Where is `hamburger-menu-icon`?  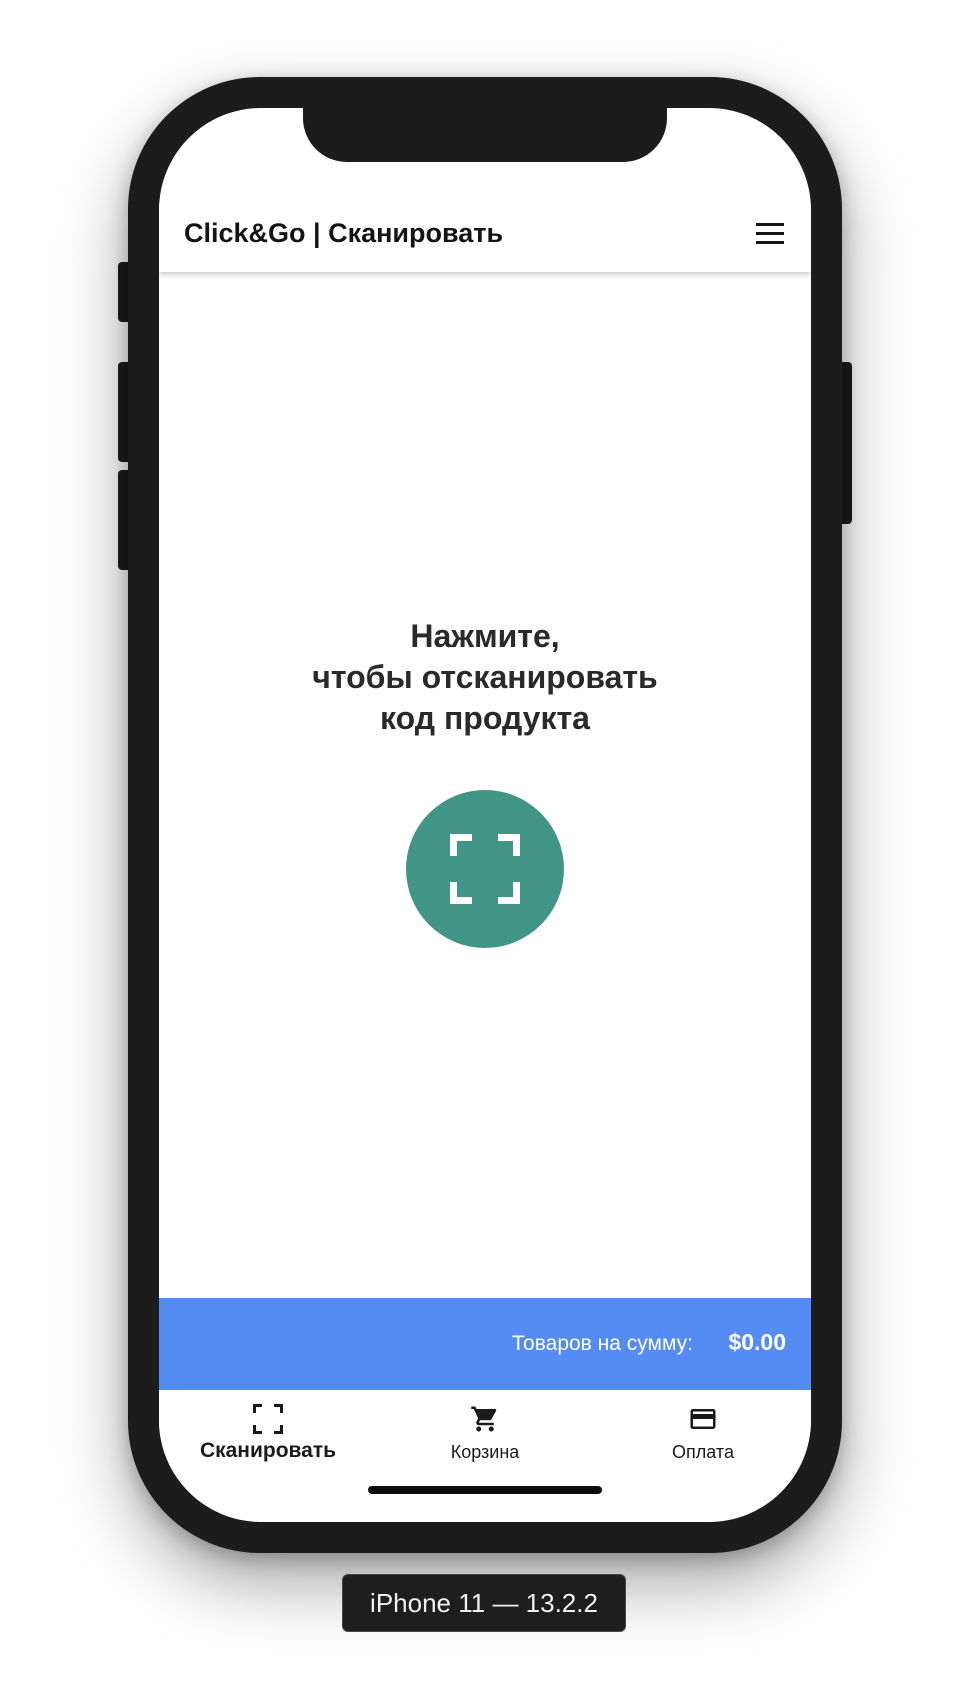 hamburger-menu-icon is located at coordinates (770, 236).